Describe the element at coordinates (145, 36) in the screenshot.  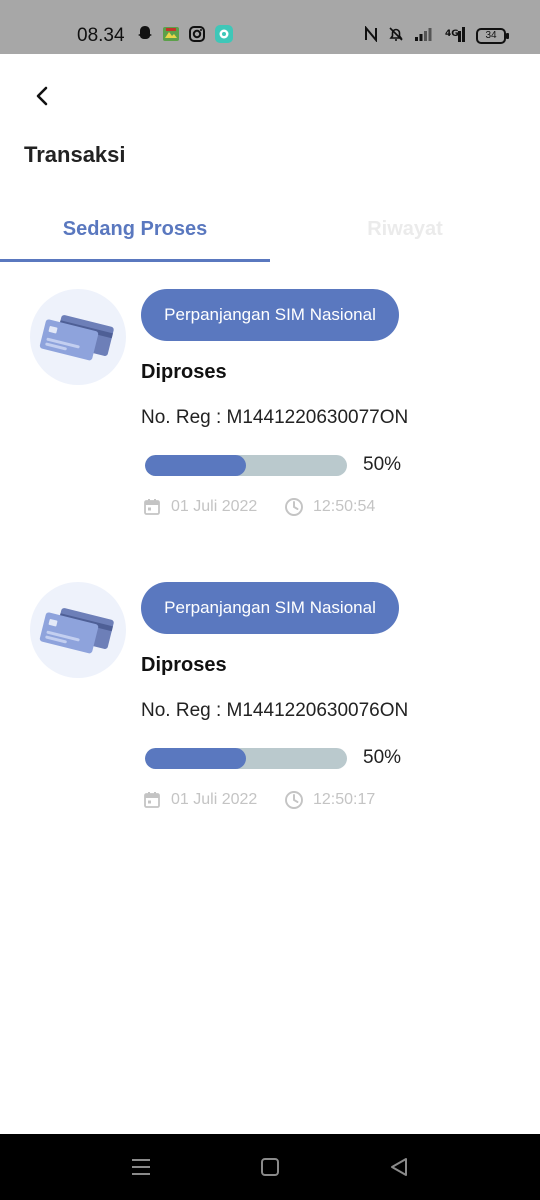
I see `snapchat-icon` at that location.